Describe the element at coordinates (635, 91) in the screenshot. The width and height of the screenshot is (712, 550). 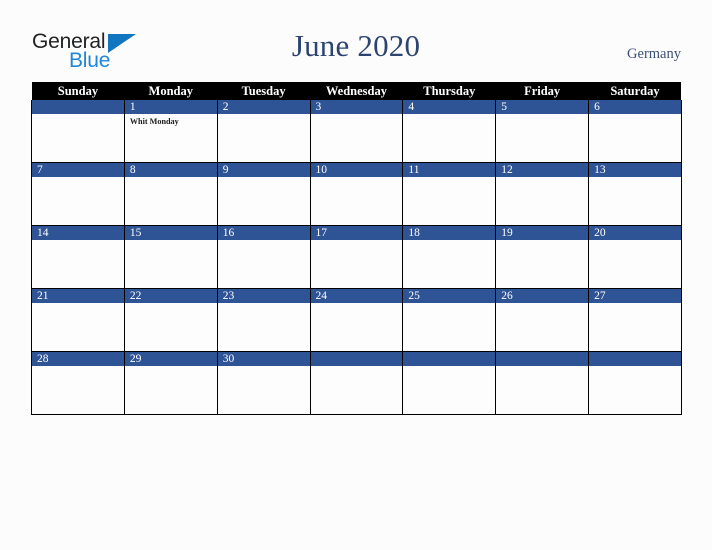
I see `weekday-header-saturday: Saturday` at that location.